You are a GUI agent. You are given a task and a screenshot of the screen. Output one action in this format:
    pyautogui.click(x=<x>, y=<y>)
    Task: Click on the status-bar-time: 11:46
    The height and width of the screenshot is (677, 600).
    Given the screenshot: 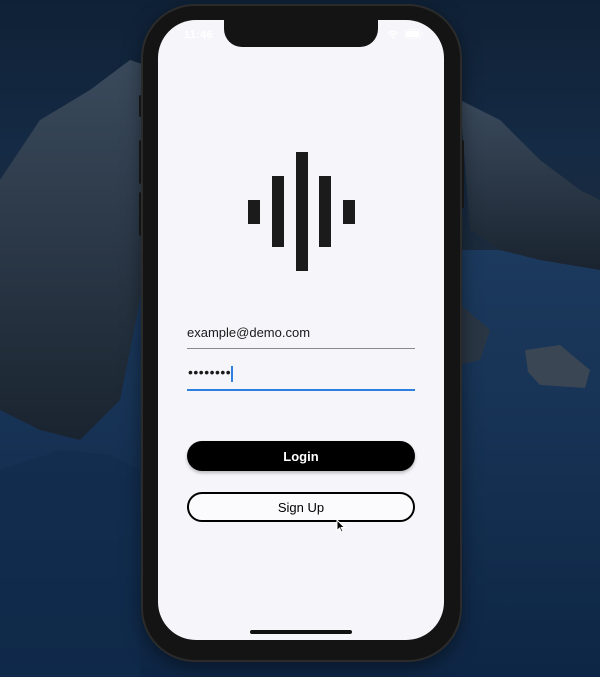 What is the action you would take?
    pyautogui.click(x=199, y=35)
    